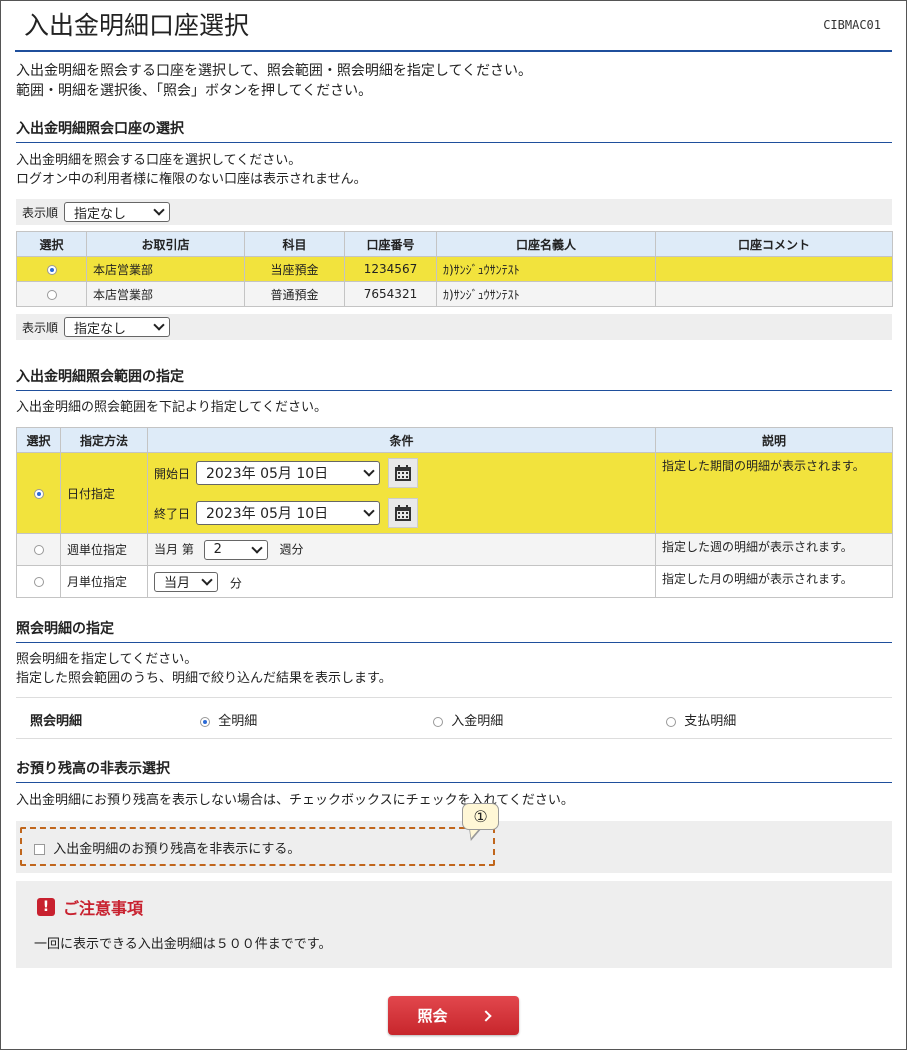 Image resolution: width=907 pixels, height=1050 pixels. I want to click on detail-option-payment: 支払明細, so click(701, 719).